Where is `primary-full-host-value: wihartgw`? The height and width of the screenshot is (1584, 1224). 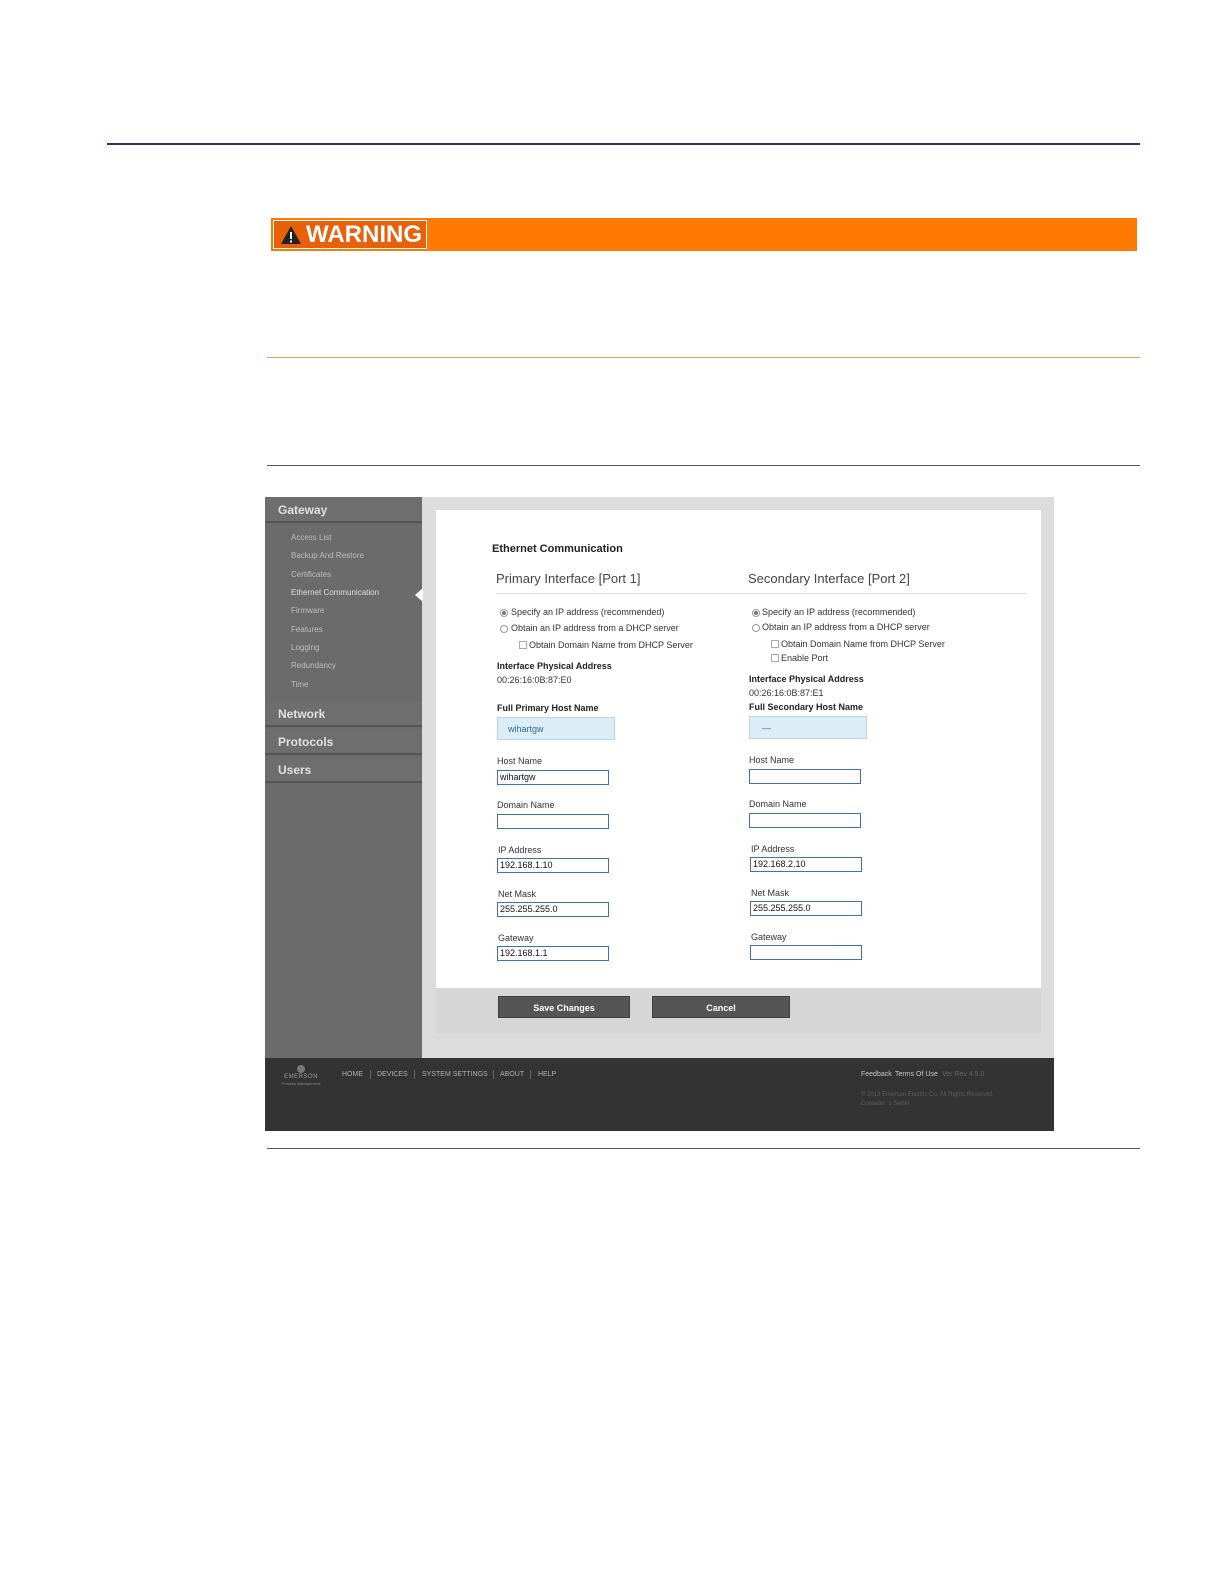
primary-full-host-value: wihartgw is located at coordinates (556, 728).